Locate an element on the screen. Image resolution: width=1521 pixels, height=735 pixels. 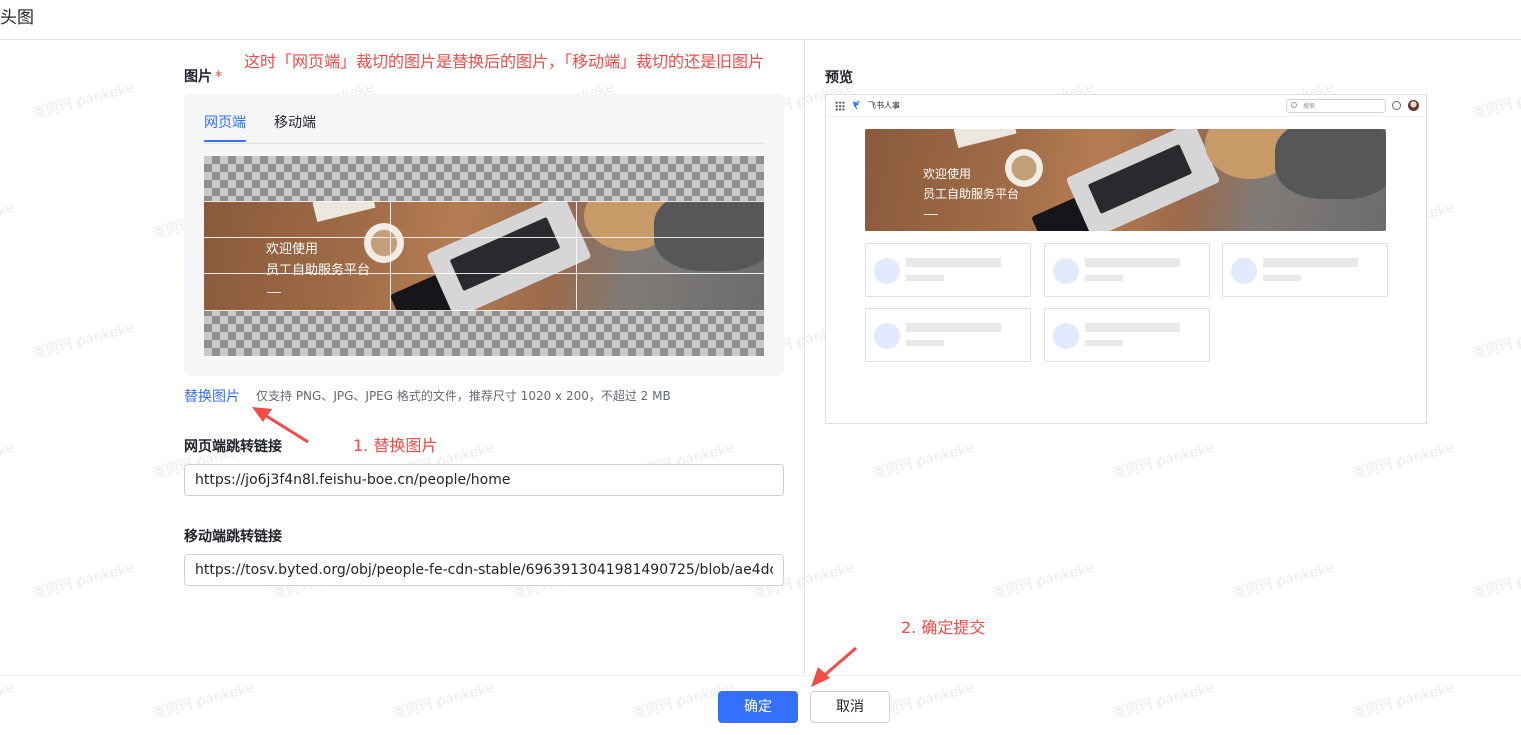
cancel-button: 取消 is located at coordinates (850, 707).